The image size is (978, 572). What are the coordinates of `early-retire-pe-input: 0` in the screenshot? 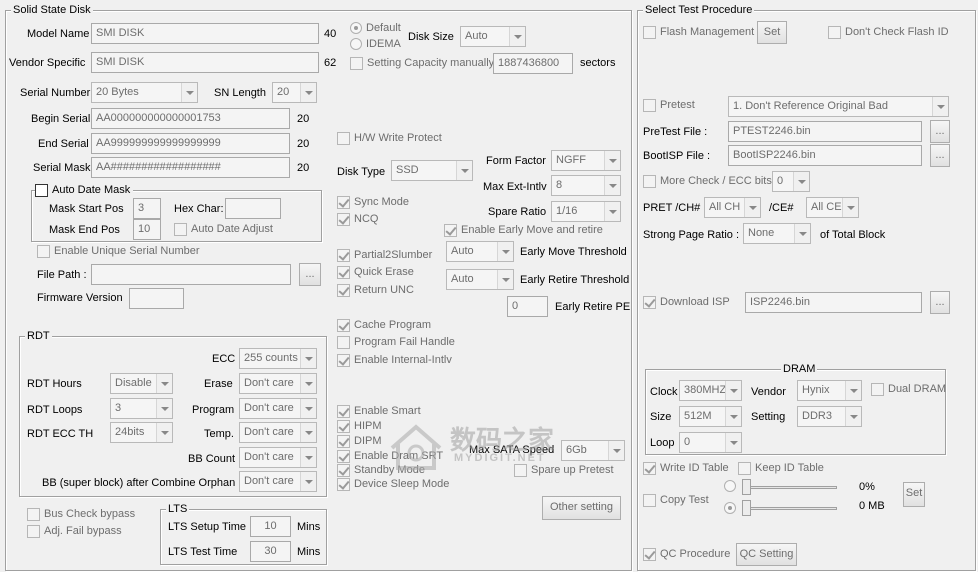 It's located at (527, 306).